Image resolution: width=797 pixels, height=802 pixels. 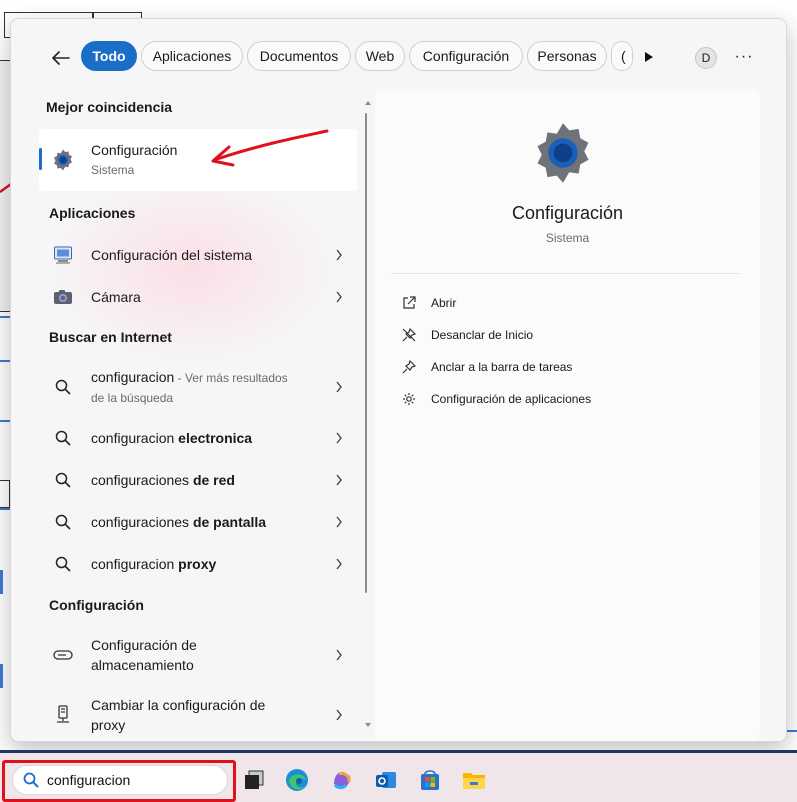 I want to click on tab-web: Web, so click(x=380, y=56).